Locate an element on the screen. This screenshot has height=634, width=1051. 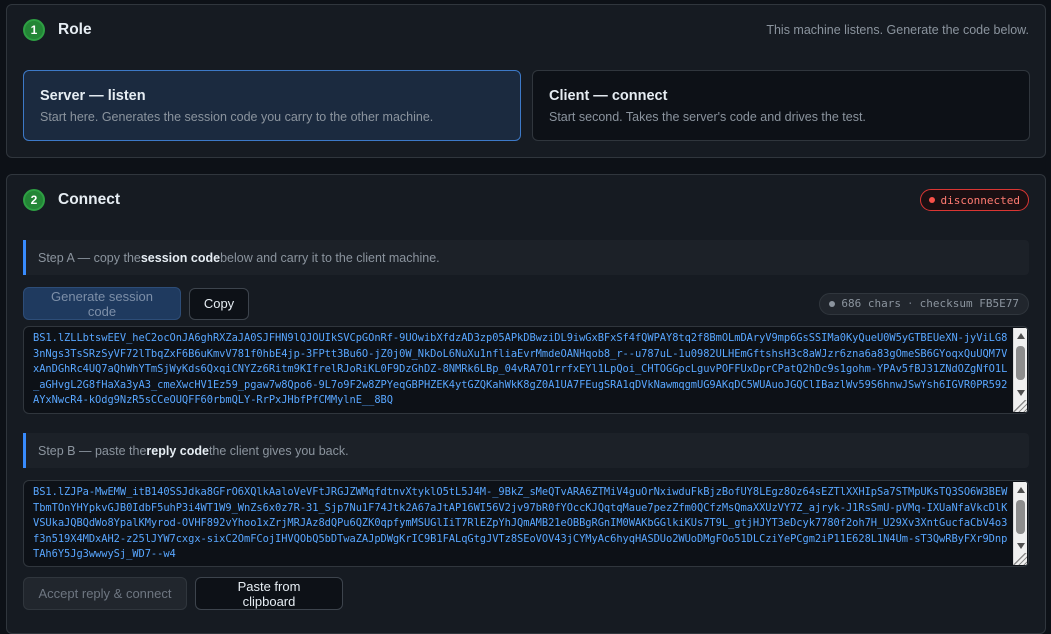
connection-status-text: disconnected is located at coordinates (980, 200).